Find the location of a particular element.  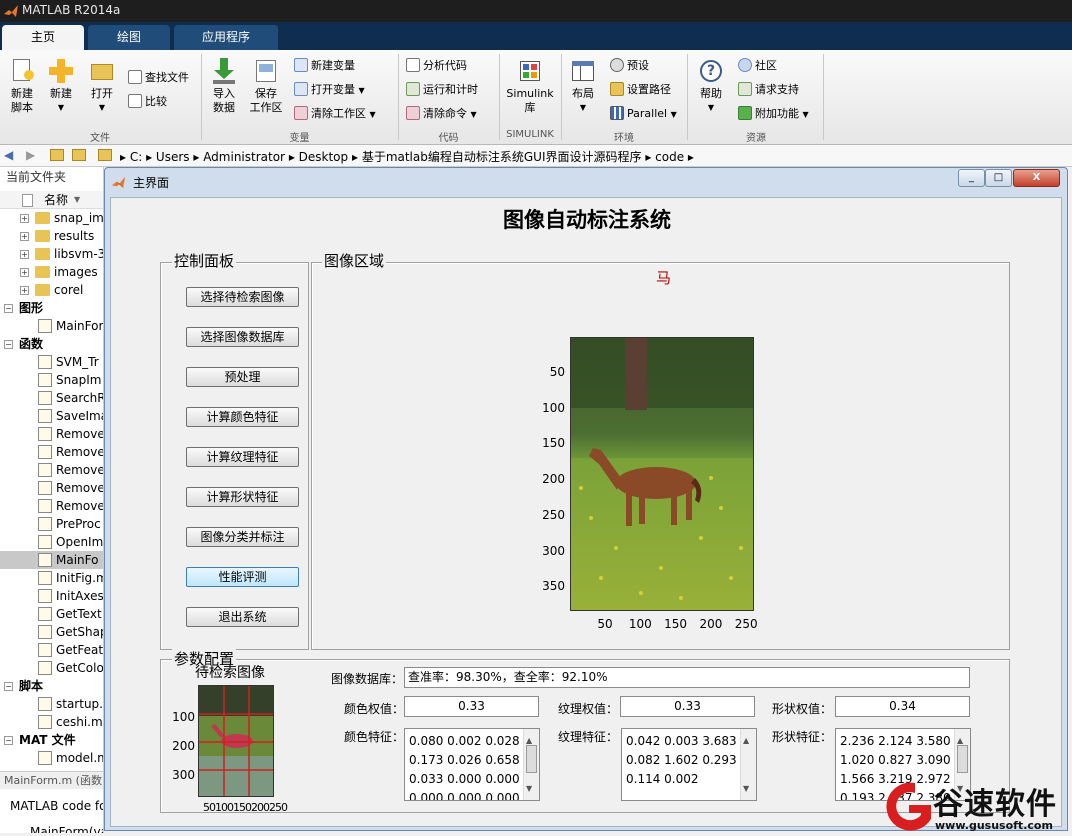

find-files-button: 查找文件 is located at coordinates (158, 78).